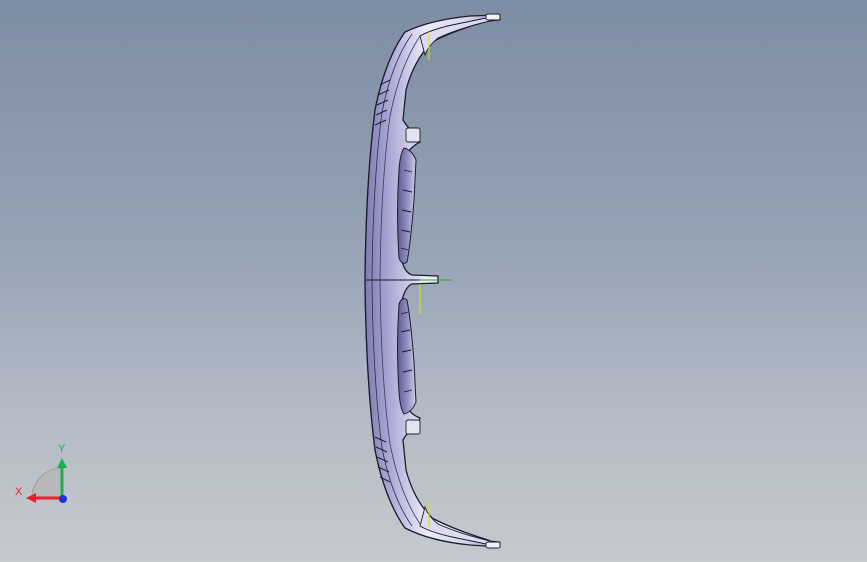 The height and width of the screenshot is (562, 867). What do you see at coordinates (407, 356) in the screenshot?
I see `lower-grille-cavity` at bounding box center [407, 356].